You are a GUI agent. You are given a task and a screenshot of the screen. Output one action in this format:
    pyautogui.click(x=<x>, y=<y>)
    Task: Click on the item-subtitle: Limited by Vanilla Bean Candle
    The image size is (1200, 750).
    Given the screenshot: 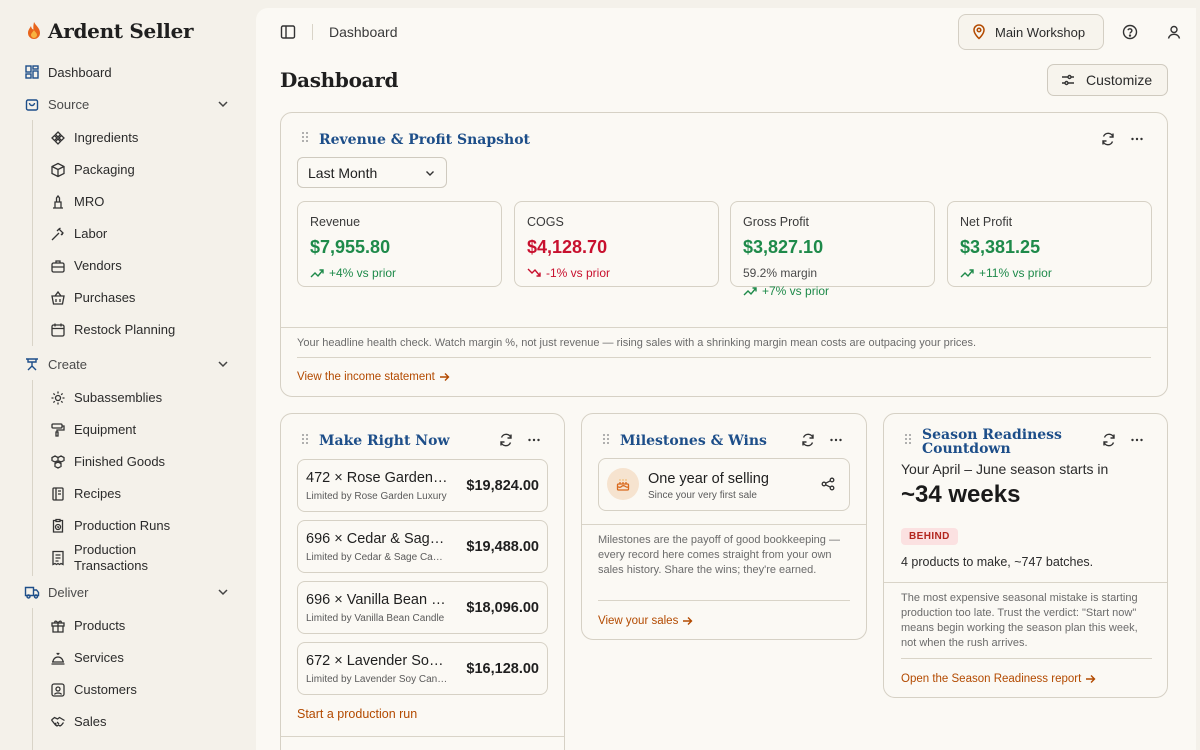 What is the action you would take?
    pyautogui.click(x=375, y=618)
    